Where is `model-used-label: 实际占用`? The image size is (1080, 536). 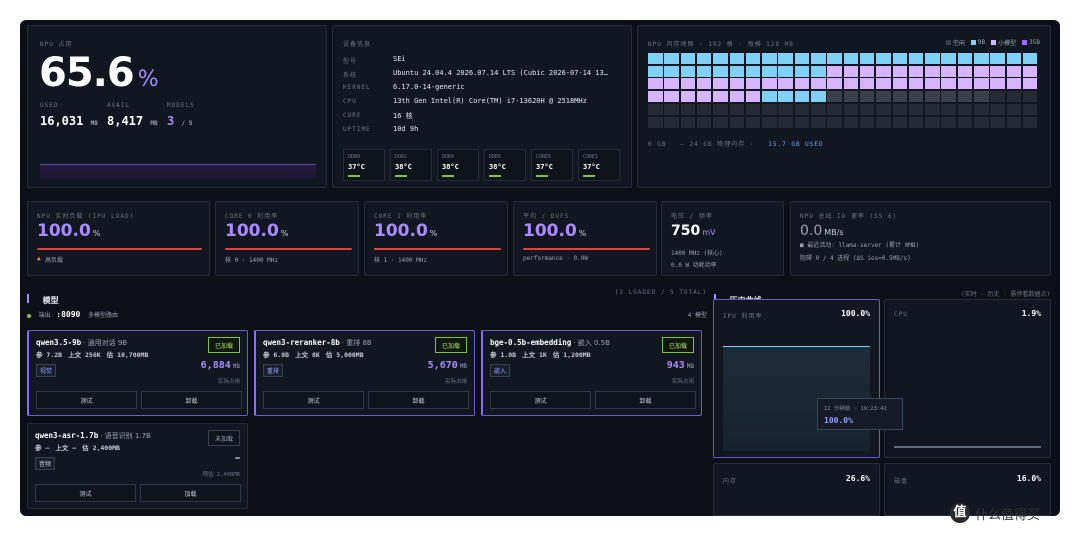
model-used-label: 实际占用 is located at coordinates (228, 382).